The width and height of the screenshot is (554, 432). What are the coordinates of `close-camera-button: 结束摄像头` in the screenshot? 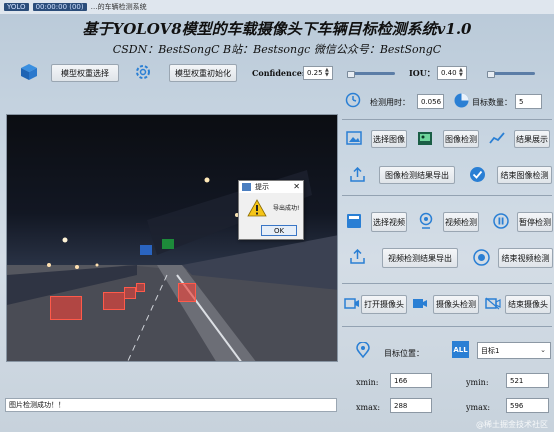 It's located at (528, 304).